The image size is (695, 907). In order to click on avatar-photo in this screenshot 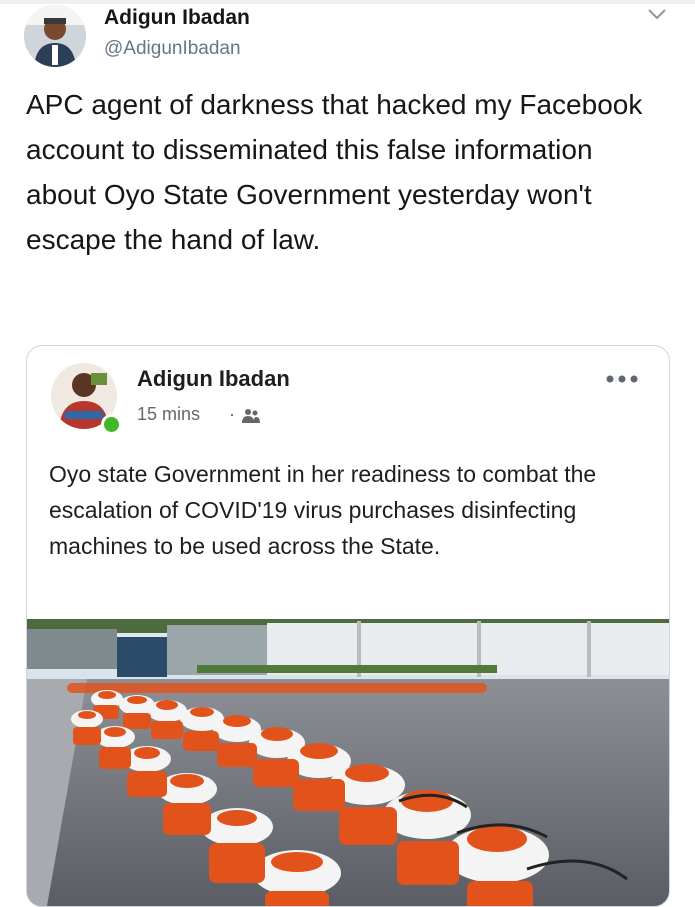, I will do `click(55, 36)`.